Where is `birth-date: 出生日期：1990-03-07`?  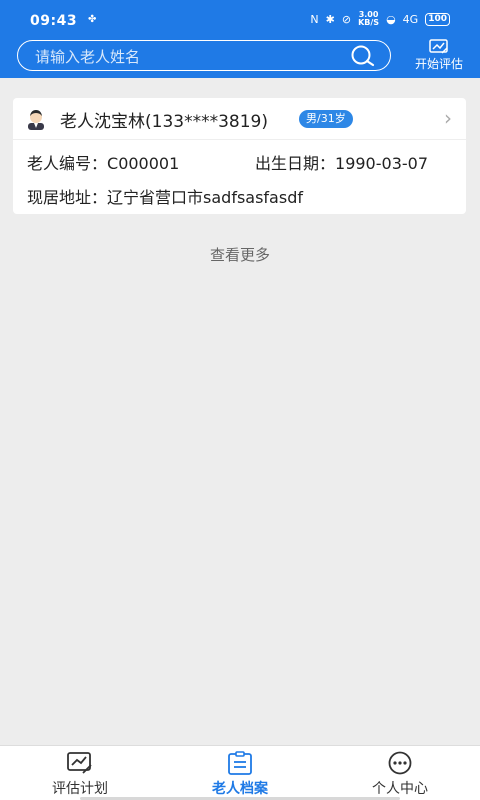
birth-date: 出生日期：1990-03-07 is located at coordinates (341, 162).